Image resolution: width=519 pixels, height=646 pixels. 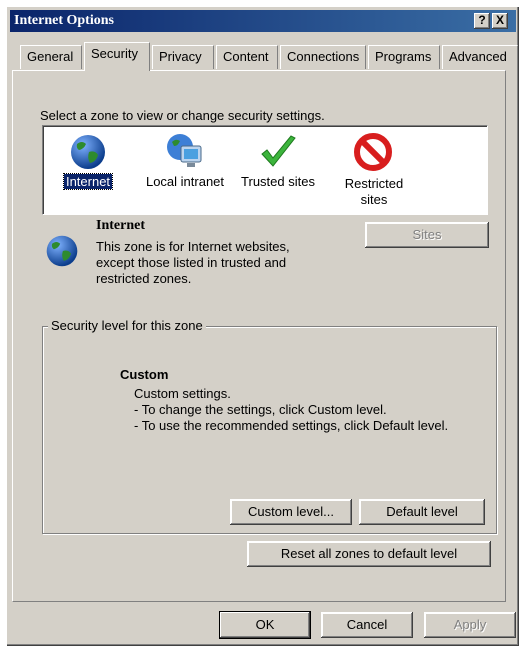 What do you see at coordinates (127, 325) in the screenshot?
I see `group-legend: Security level for this zone` at bounding box center [127, 325].